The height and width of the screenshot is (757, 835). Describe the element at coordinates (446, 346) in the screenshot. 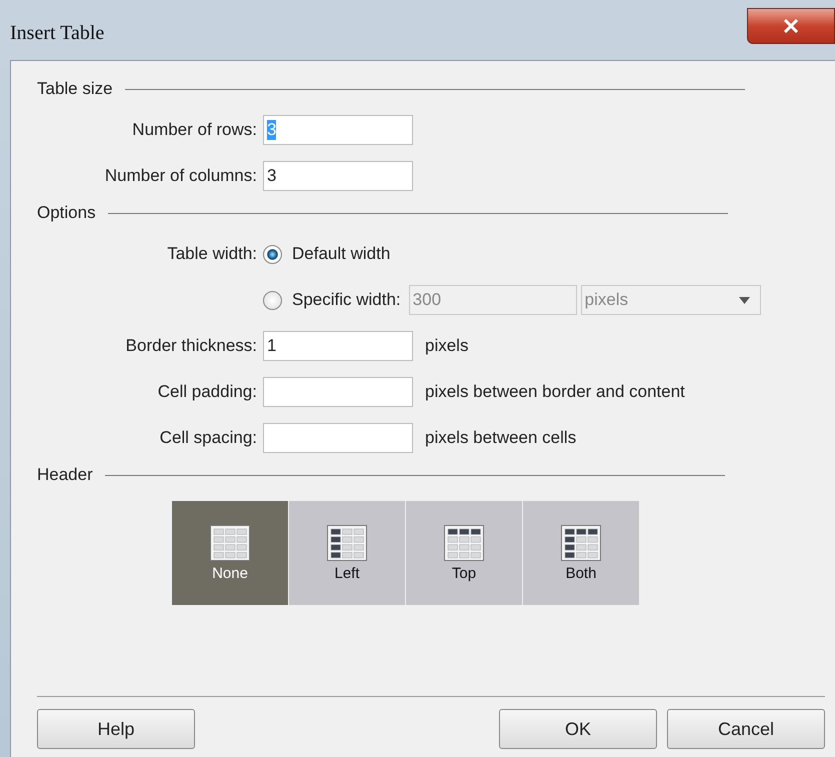

I see `unit-label: pixels` at that location.